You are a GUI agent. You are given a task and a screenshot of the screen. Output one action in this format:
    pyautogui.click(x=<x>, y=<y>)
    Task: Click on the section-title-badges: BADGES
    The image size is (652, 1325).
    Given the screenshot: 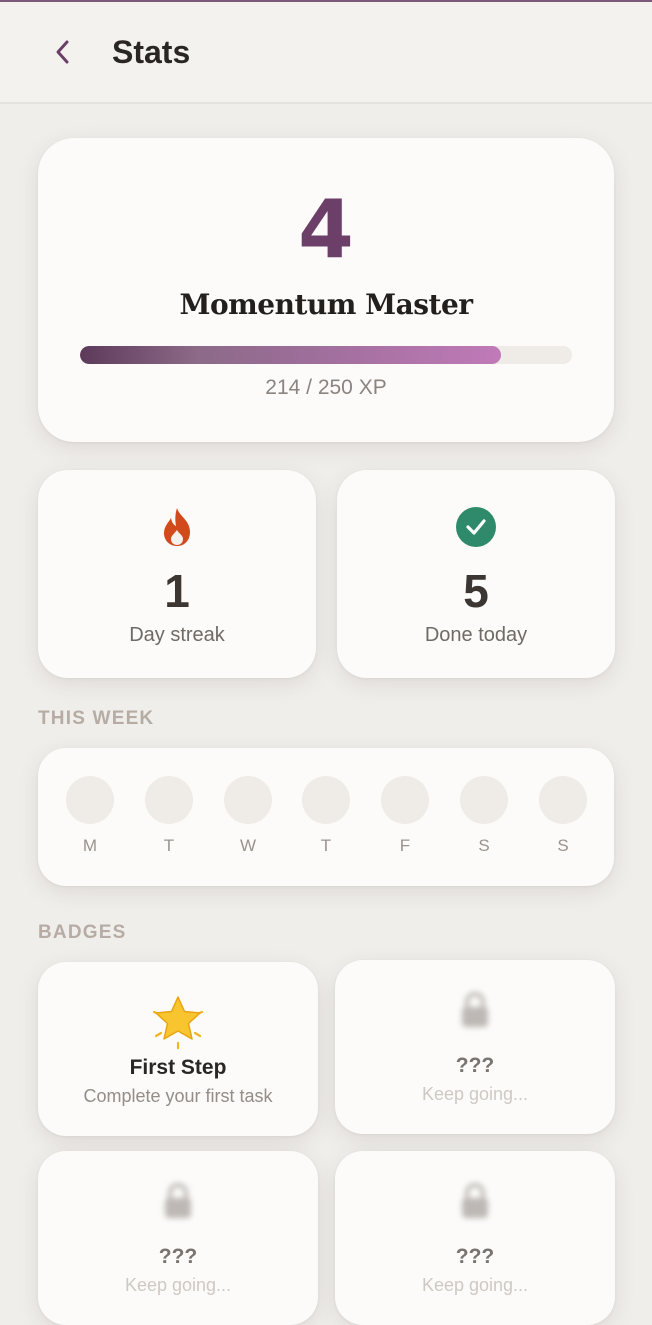 What is the action you would take?
    pyautogui.click(x=82, y=932)
    